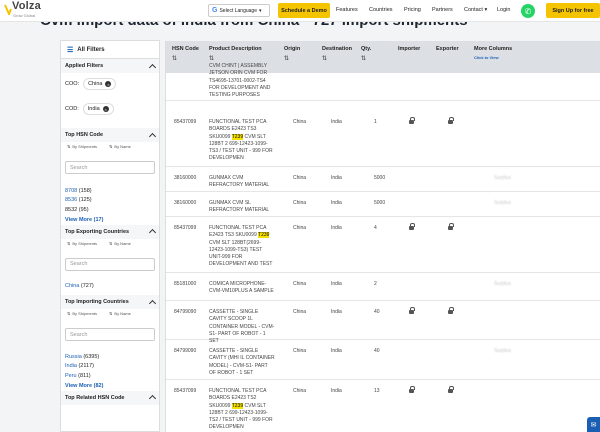  I want to click on language-select: G Select Language ▾, so click(239, 10).